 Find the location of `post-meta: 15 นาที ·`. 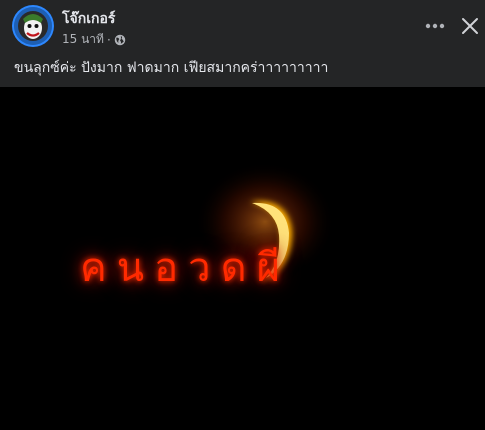

post-meta: 15 นาที · is located at coordinates (94, 39).